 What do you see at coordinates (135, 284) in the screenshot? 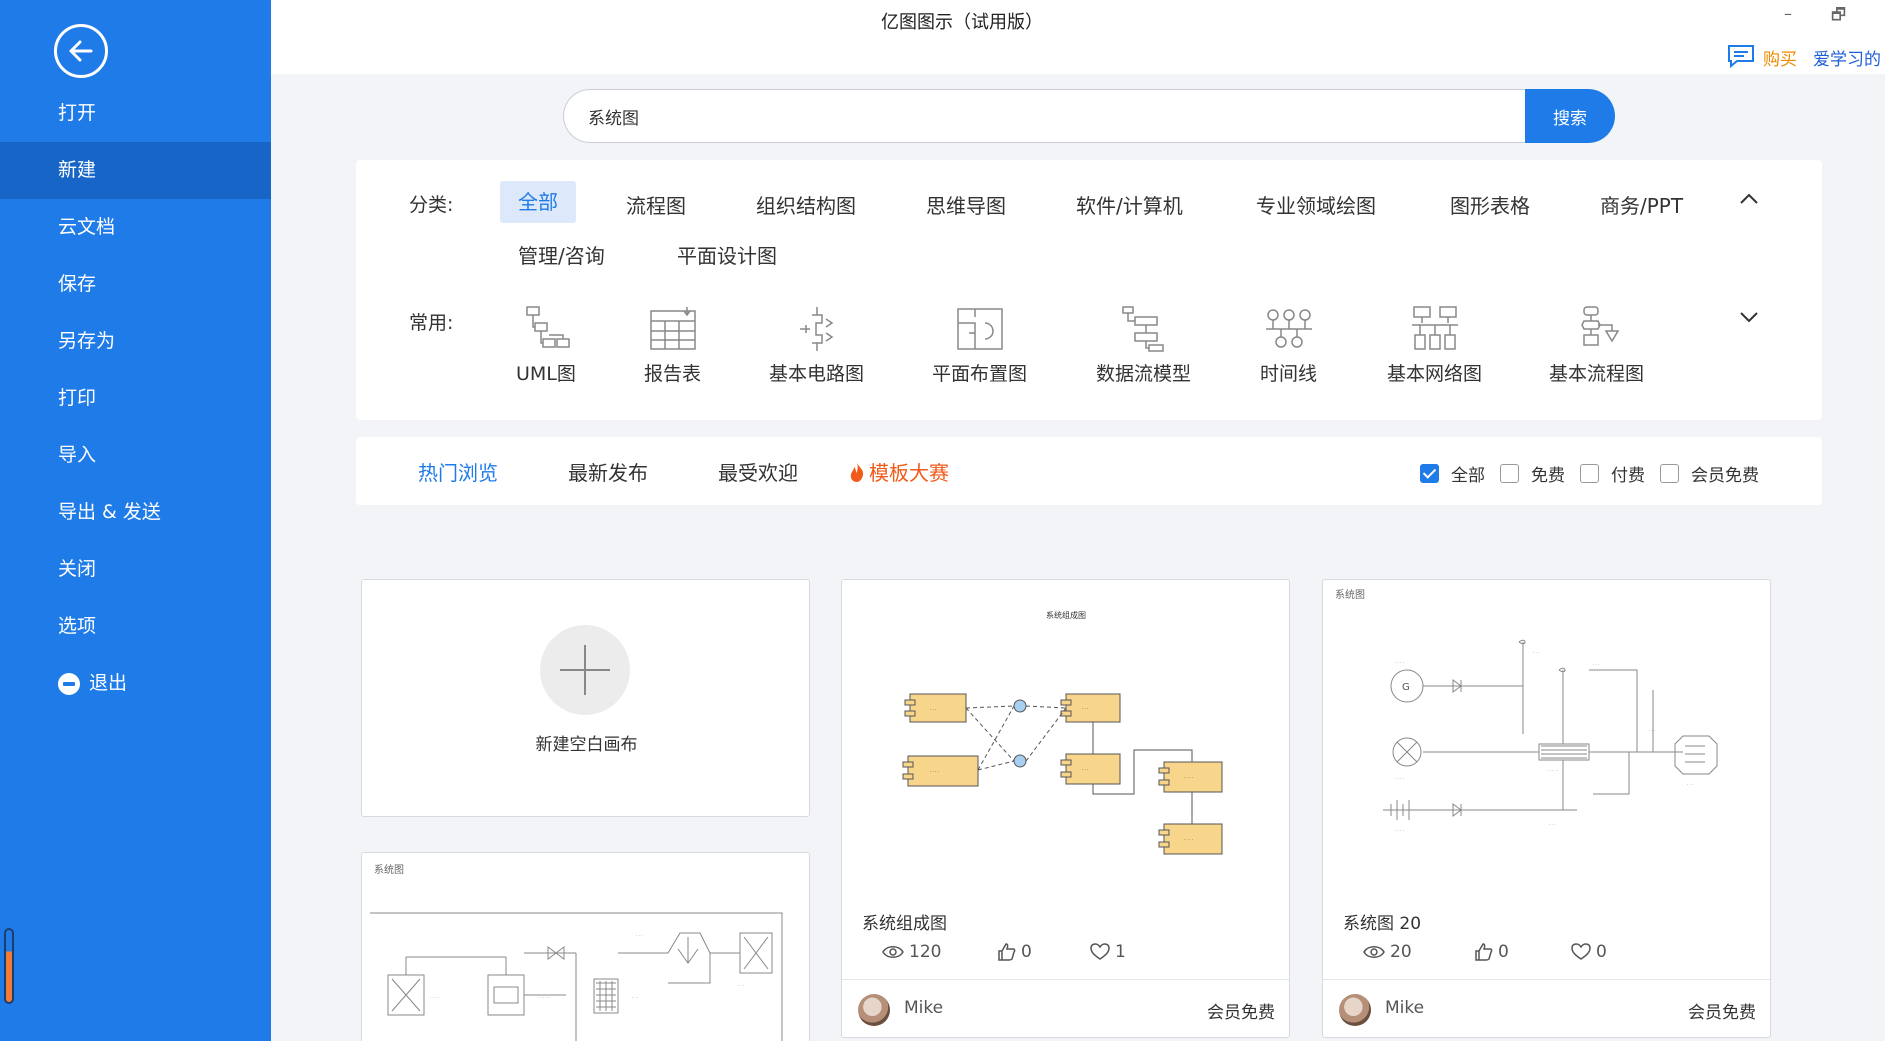
I see `sidebar-item-save: 保存` at bounding box center [135, 284].